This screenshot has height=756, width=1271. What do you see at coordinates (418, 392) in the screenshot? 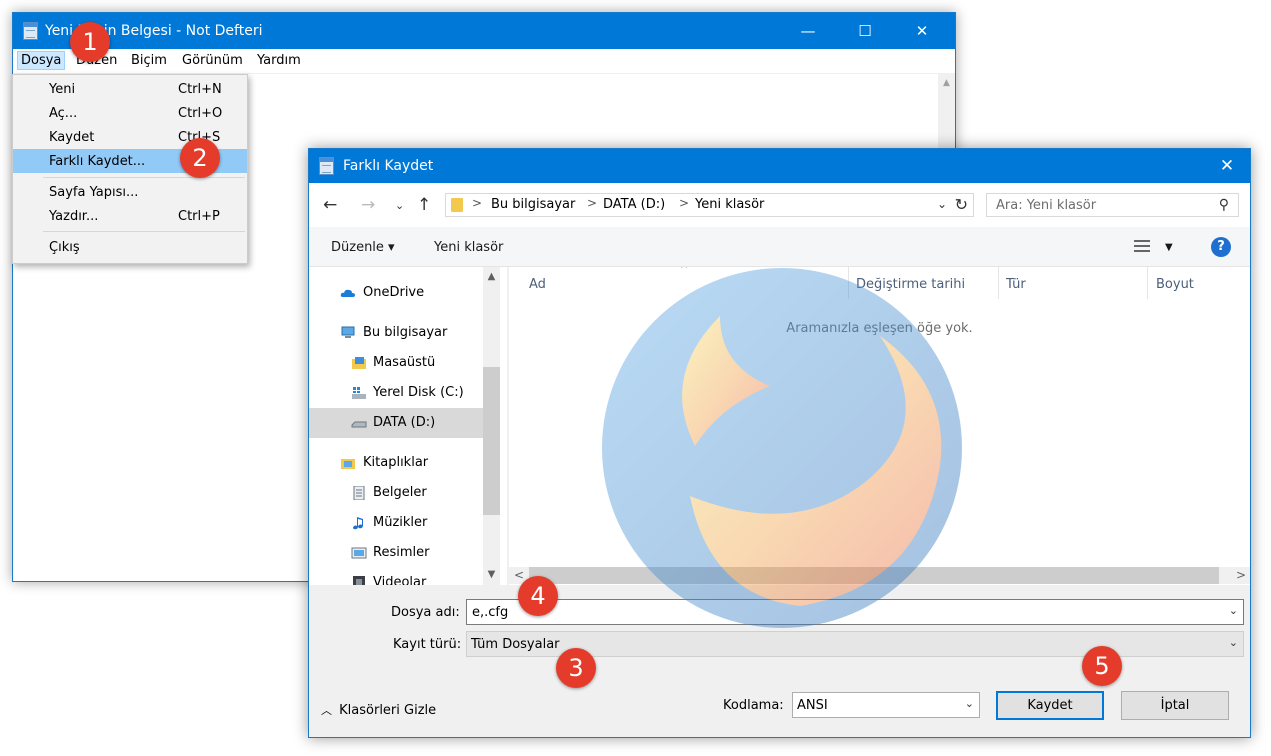
I see `nav-item-label: Yerel Disk (C:)` at bounding box center [418, 392].